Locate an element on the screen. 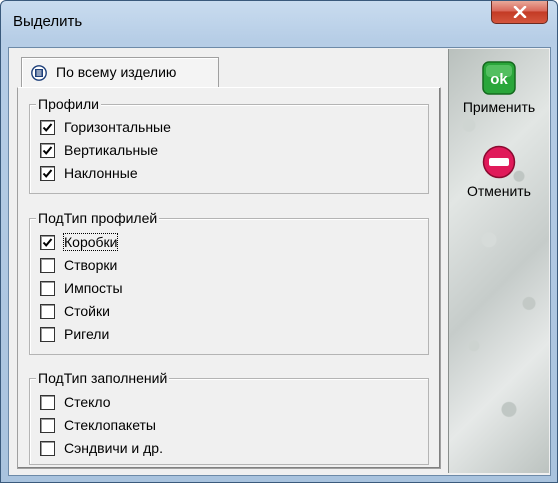  checkbox-vertical: Вертикальные is located at coordinates (99, 150).